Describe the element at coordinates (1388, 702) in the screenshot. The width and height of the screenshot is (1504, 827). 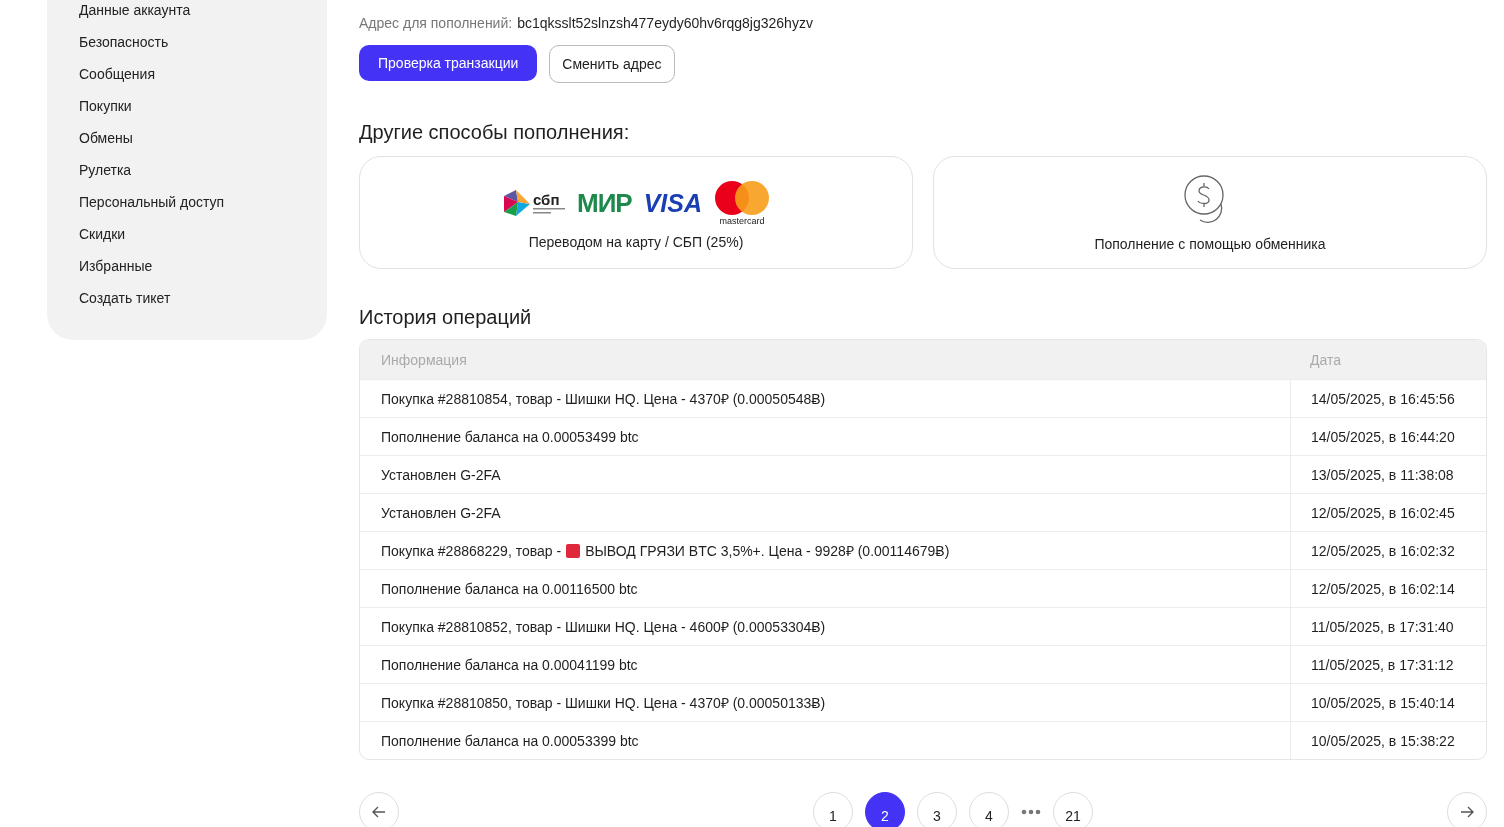
I see `table-cell: 10/05/2025, в 15:40:14` at that location.